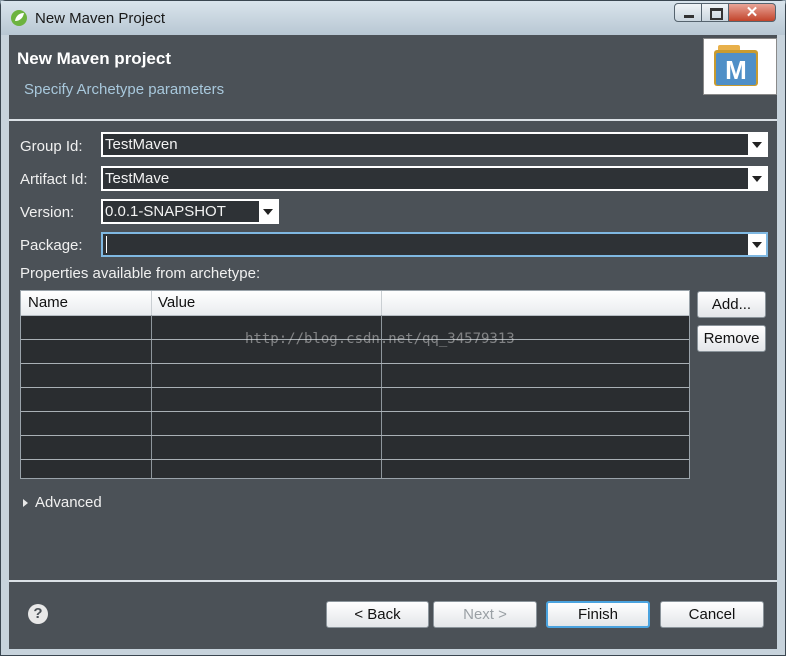 The width and height of the screenshot is (786, 656). Describe the element at coordinates (165, 211) in the screenshot. I see `version-value: 0.0.1-SNAPSHOT` at that location.